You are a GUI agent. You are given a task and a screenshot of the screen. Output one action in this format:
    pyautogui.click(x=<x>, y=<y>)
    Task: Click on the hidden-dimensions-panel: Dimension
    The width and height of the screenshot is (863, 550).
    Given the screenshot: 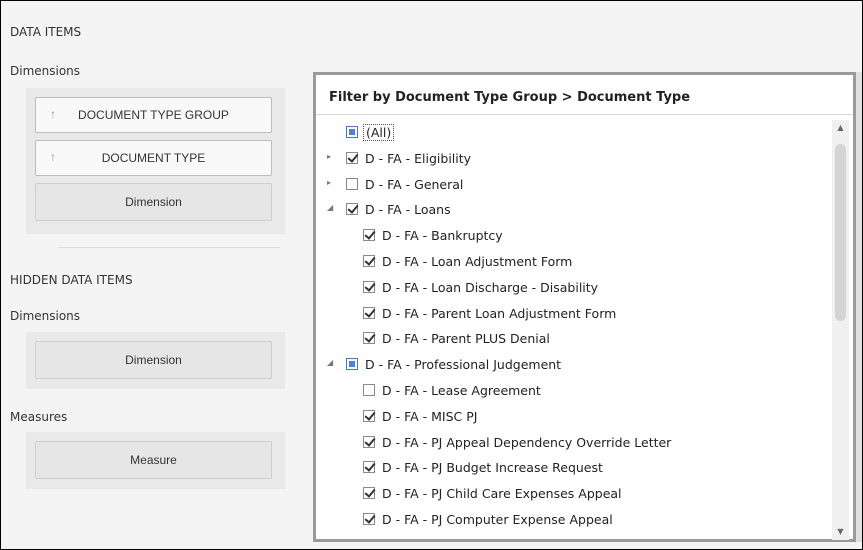 What is the action you would take?
    pyautogui.click(x=155, y=360)
    